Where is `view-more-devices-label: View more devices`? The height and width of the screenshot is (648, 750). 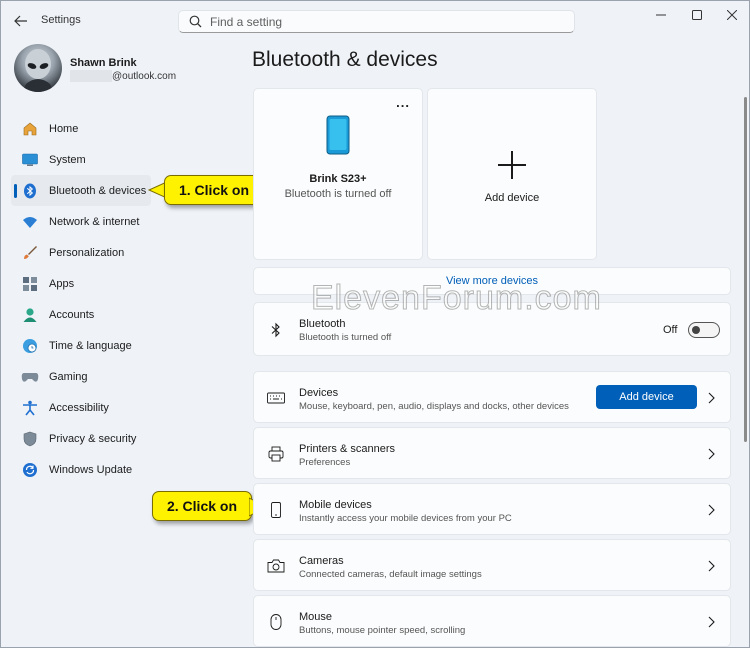 view-more-devices-label: View more devices is located at coordinates (492, 281).